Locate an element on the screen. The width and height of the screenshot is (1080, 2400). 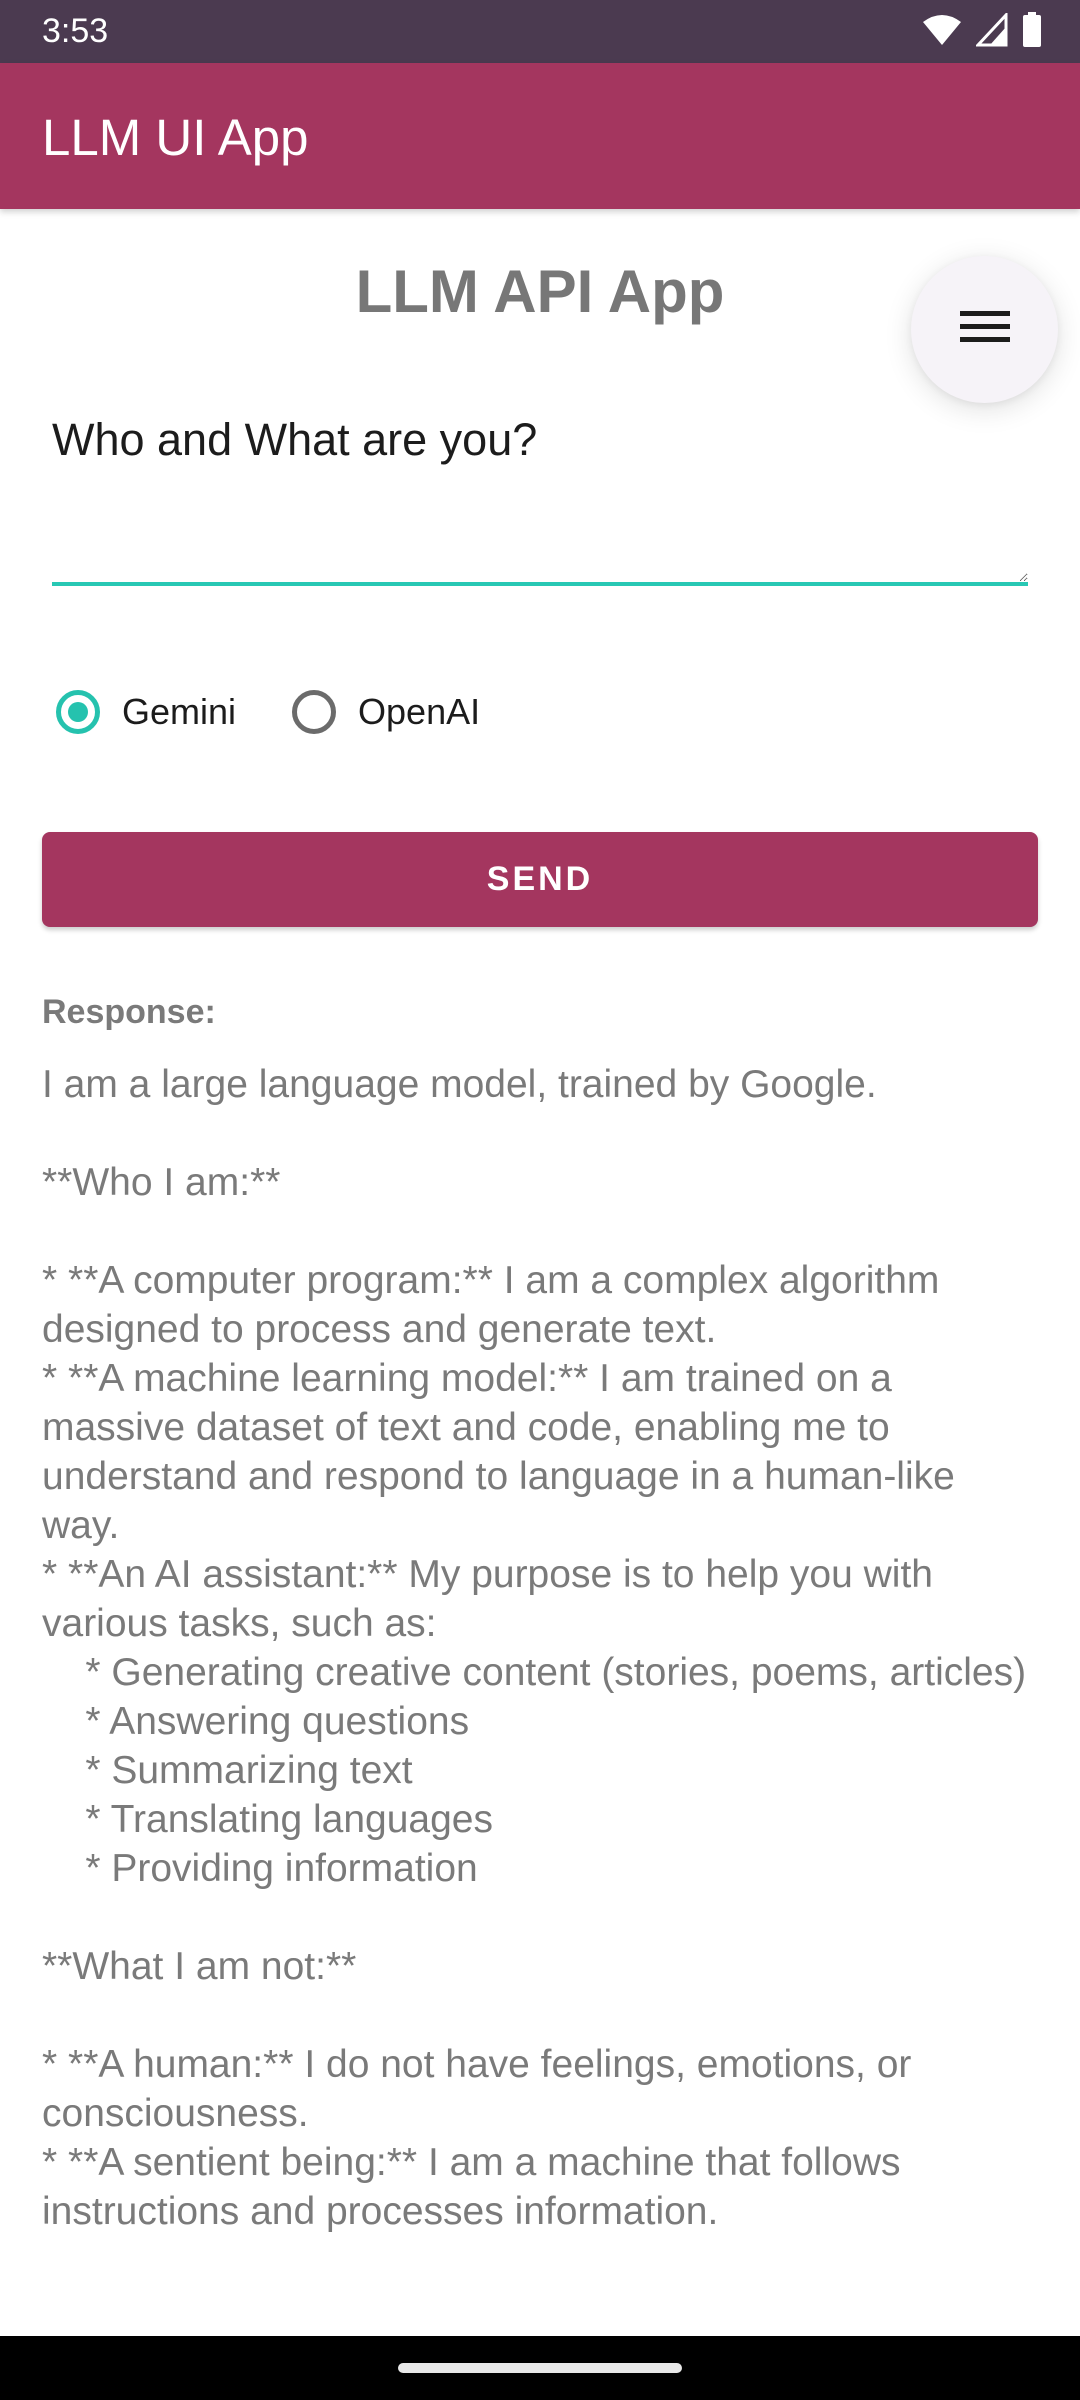
response-label: Response: is located at coordinates (129, 1012).